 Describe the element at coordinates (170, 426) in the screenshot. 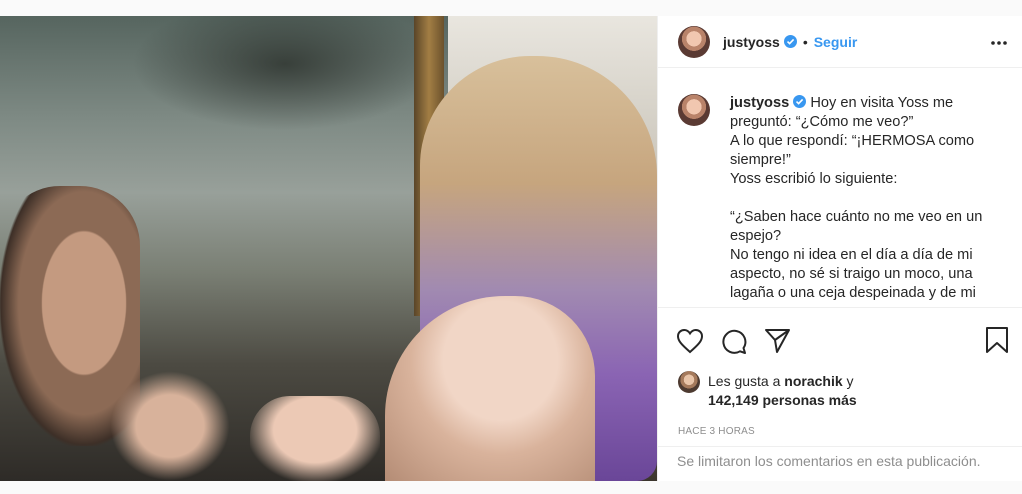

I see `reflected-hands` at that location.